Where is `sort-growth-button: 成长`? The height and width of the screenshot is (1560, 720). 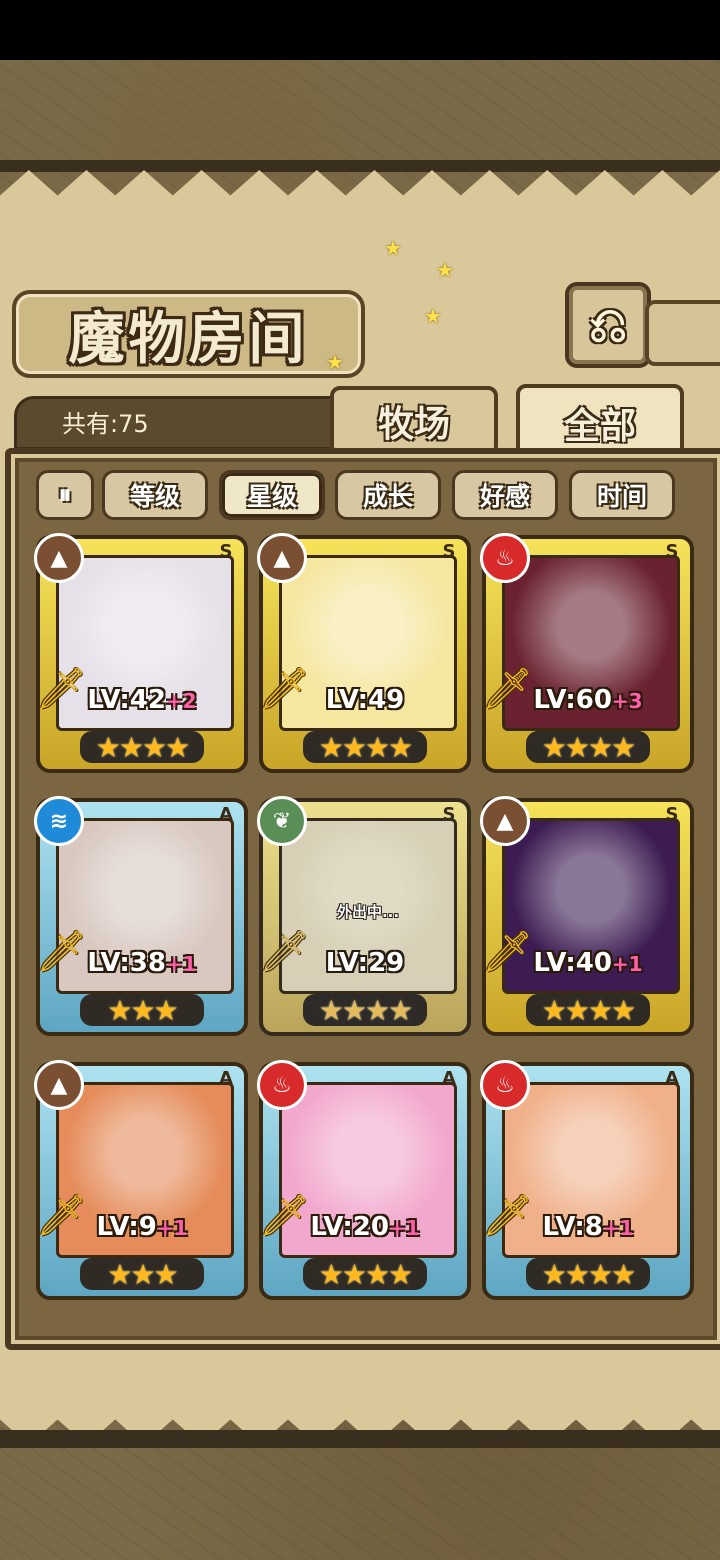
sort-growth-button: 成长 is located at coordinates (388, 495).